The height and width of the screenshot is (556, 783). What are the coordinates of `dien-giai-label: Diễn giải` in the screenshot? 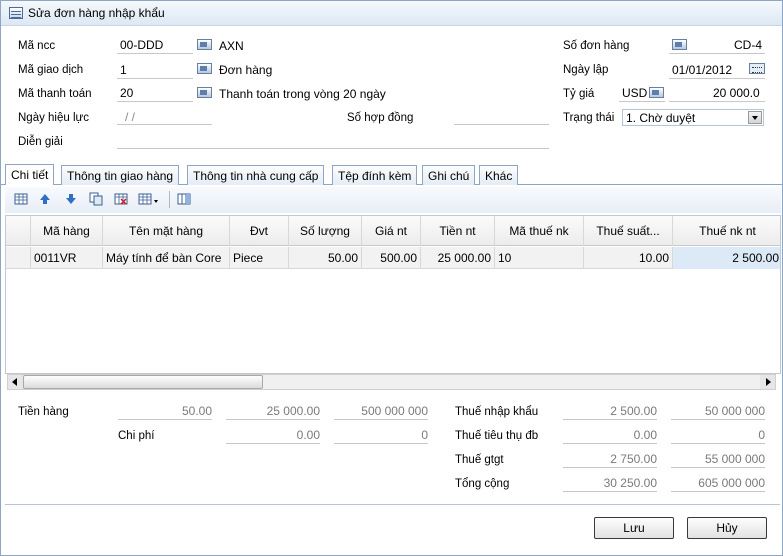 It's located at (40, 142).